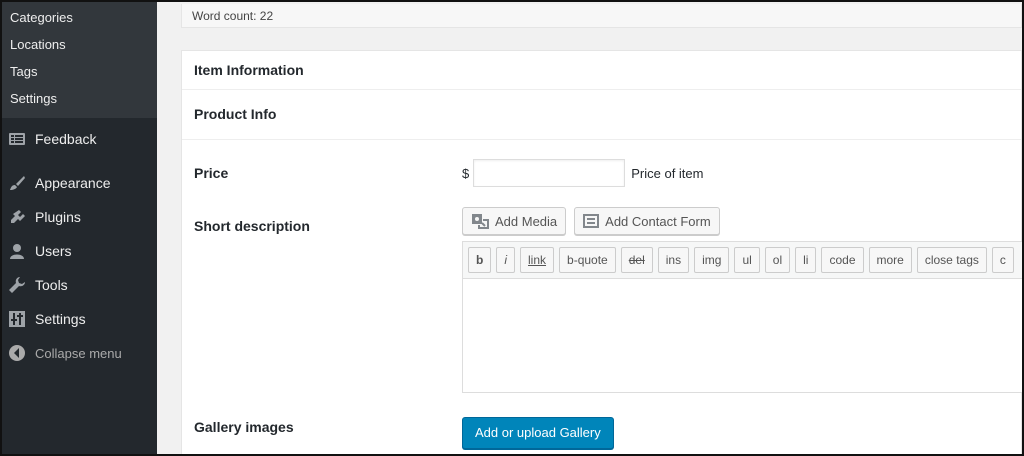 The height and width of the screenshot is (456, 1024). What do you see at coordinates (673, 260) in the screenshot?
I see `quicktag-ins: ins` at bounding box center [673, 260].